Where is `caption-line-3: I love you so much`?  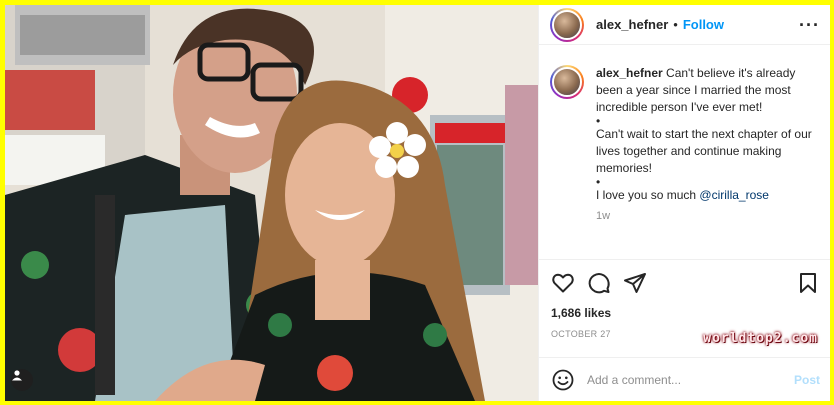 caption-line-3: I love you so much is located at coordinates (648, 195).